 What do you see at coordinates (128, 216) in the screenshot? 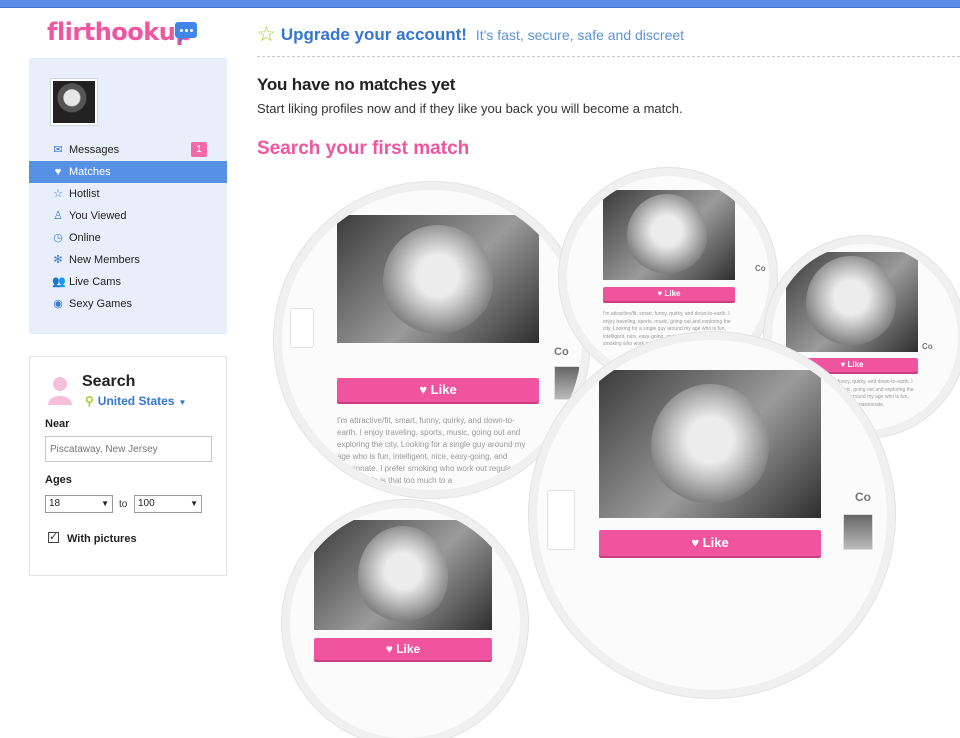
I see `sidebar-item-you-viewed: ♙ You Viewed` at bounding box center [128, 216].